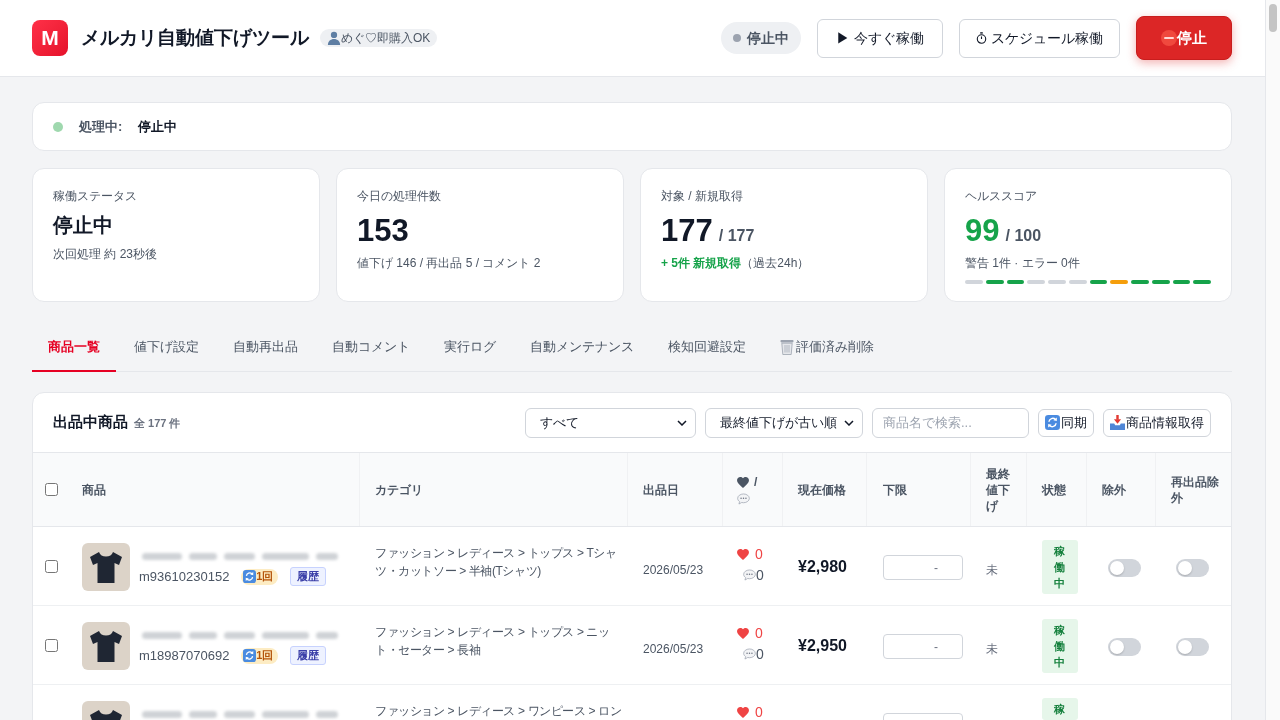 The image size is (1280, 720). Describe the element at coordinates (94, 489) in the screenshot. I see `column-header: 商品` at that location.